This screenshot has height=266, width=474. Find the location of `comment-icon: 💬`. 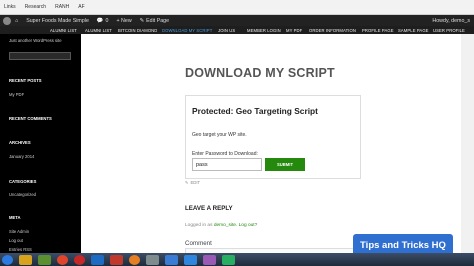

comment-icon: 💬 is located at coordinates (100, 20).